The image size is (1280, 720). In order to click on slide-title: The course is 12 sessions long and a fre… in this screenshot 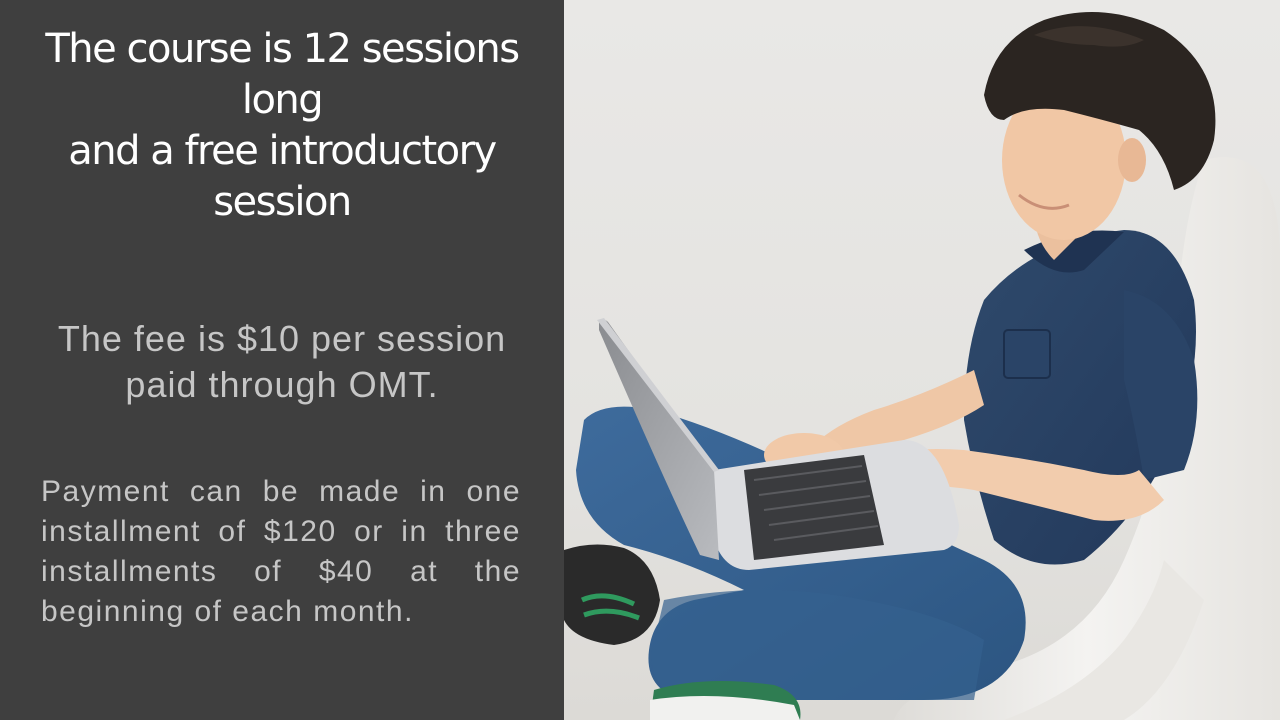, I will do `click(282, 125)`.